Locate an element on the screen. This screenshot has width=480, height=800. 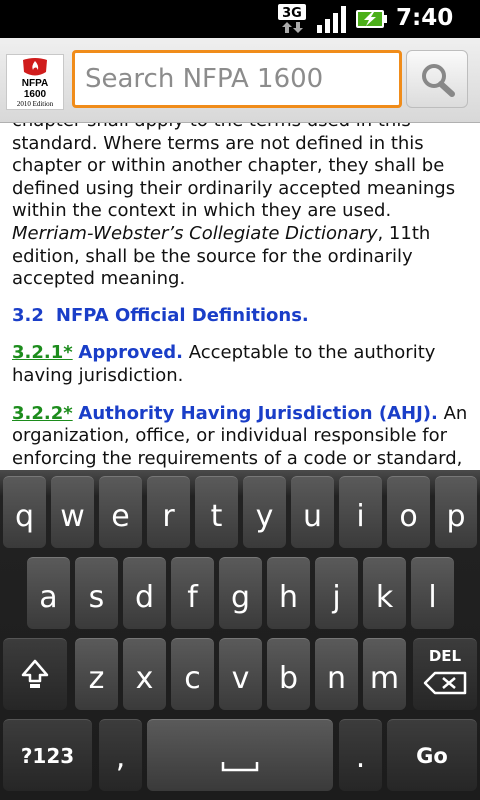
key-j: j is located at coordinates (336, 593).